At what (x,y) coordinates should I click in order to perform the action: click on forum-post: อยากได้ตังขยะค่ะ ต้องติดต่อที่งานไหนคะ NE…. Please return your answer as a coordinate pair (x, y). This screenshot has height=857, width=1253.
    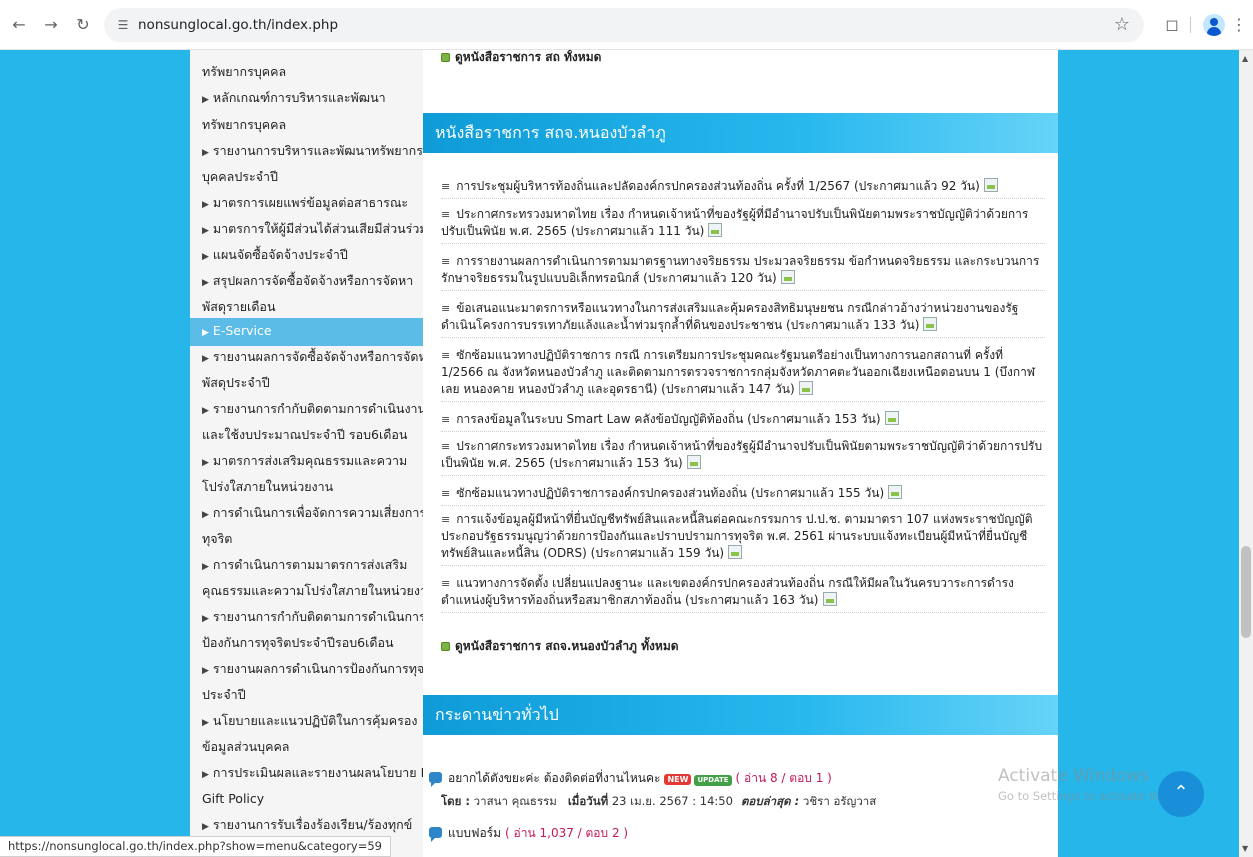
    Looking at the image, I should click on (739, 778).